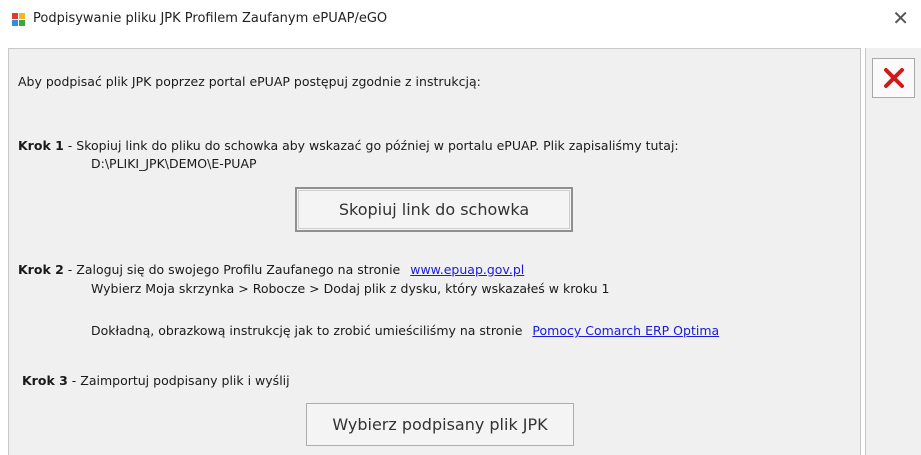  I want to click on epuap-link: www.epuap.gov.pl, so click(467, 269).